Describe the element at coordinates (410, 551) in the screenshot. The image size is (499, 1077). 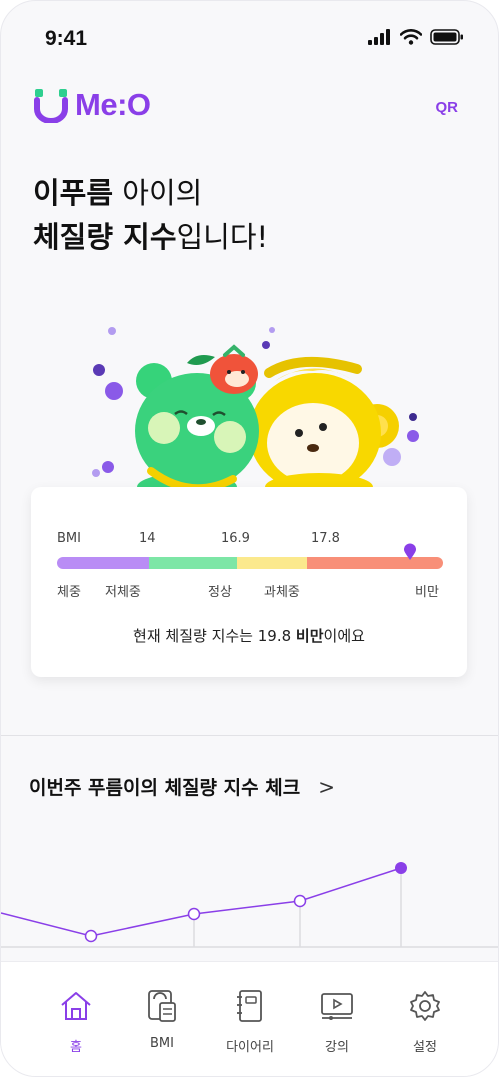
I see `bmi-marker-icon` at that location.